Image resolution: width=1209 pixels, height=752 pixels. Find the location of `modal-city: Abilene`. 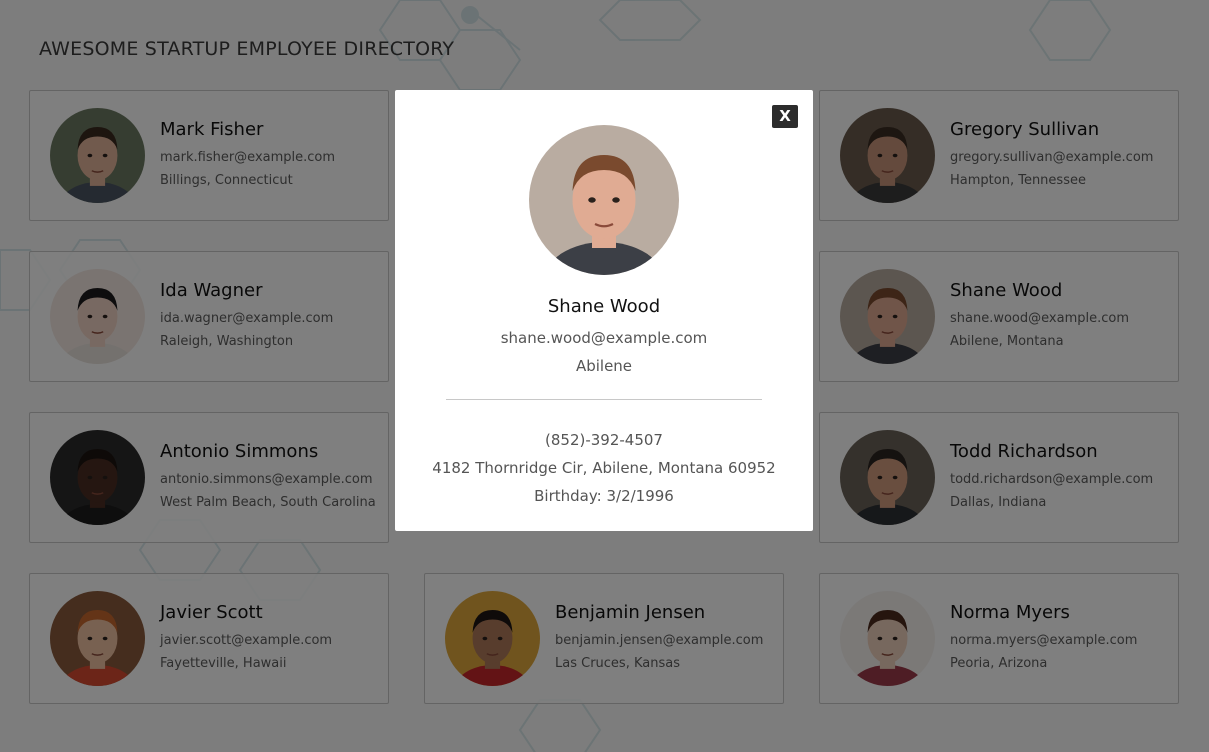

modal-city: Abilene is located at coordinates (604, 366).